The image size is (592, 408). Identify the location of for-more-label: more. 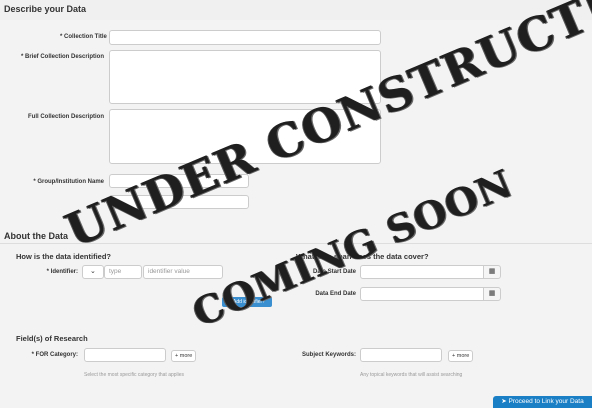
(186, 356).